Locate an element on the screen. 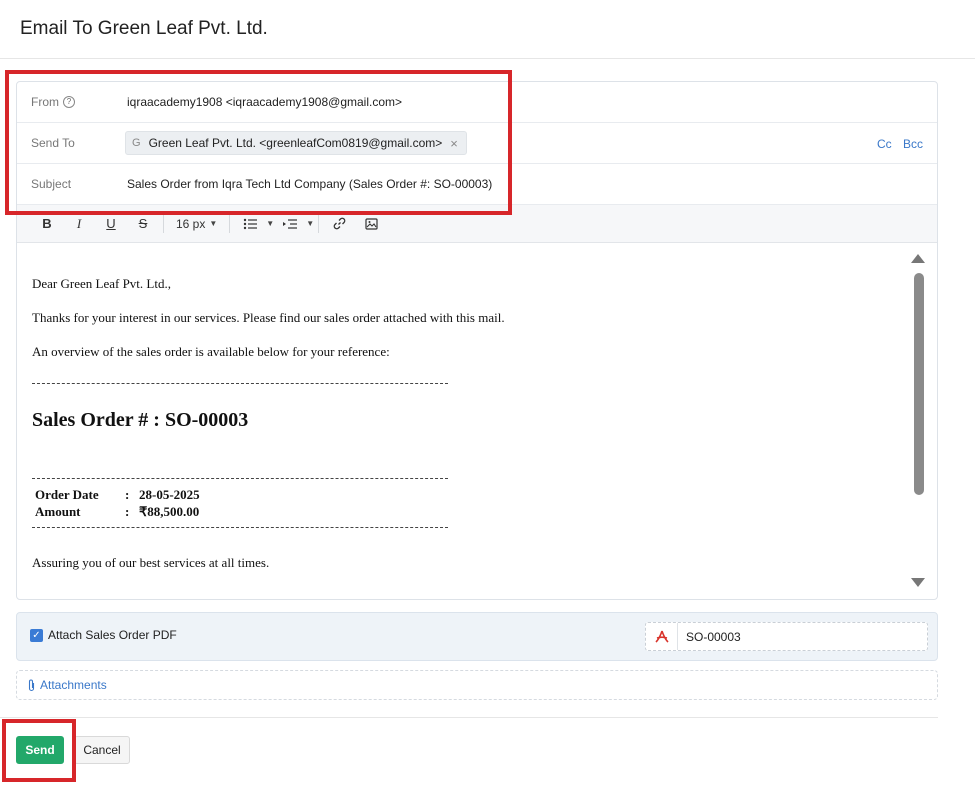 This screenshot has width=975, height=787. order-date-row: Order Date:28-05-2025 is located at coordinates (117, 495).